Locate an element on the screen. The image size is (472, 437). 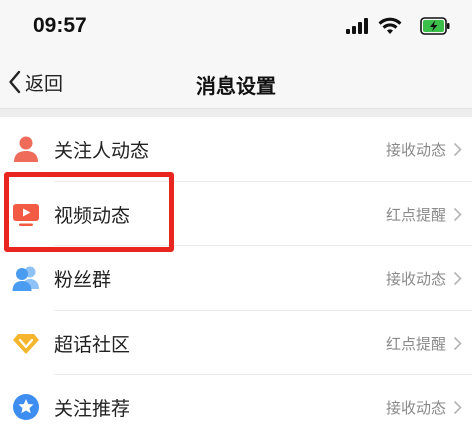
status-bar: 09:57 is located at coordinates (236, 28).